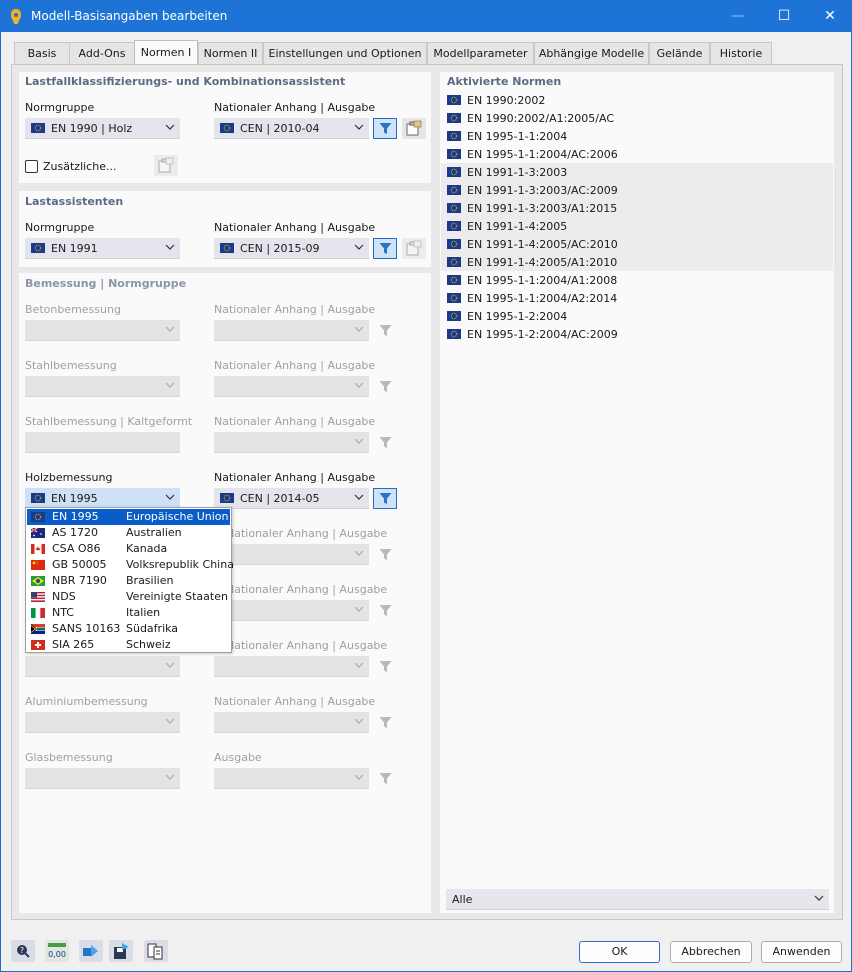 The width and height of the screenshot is (852, 972). What do you see at coordinates (741, 53) in the screenshot?
I see `tab-historie: Historie` at bounding box center [741, 53].